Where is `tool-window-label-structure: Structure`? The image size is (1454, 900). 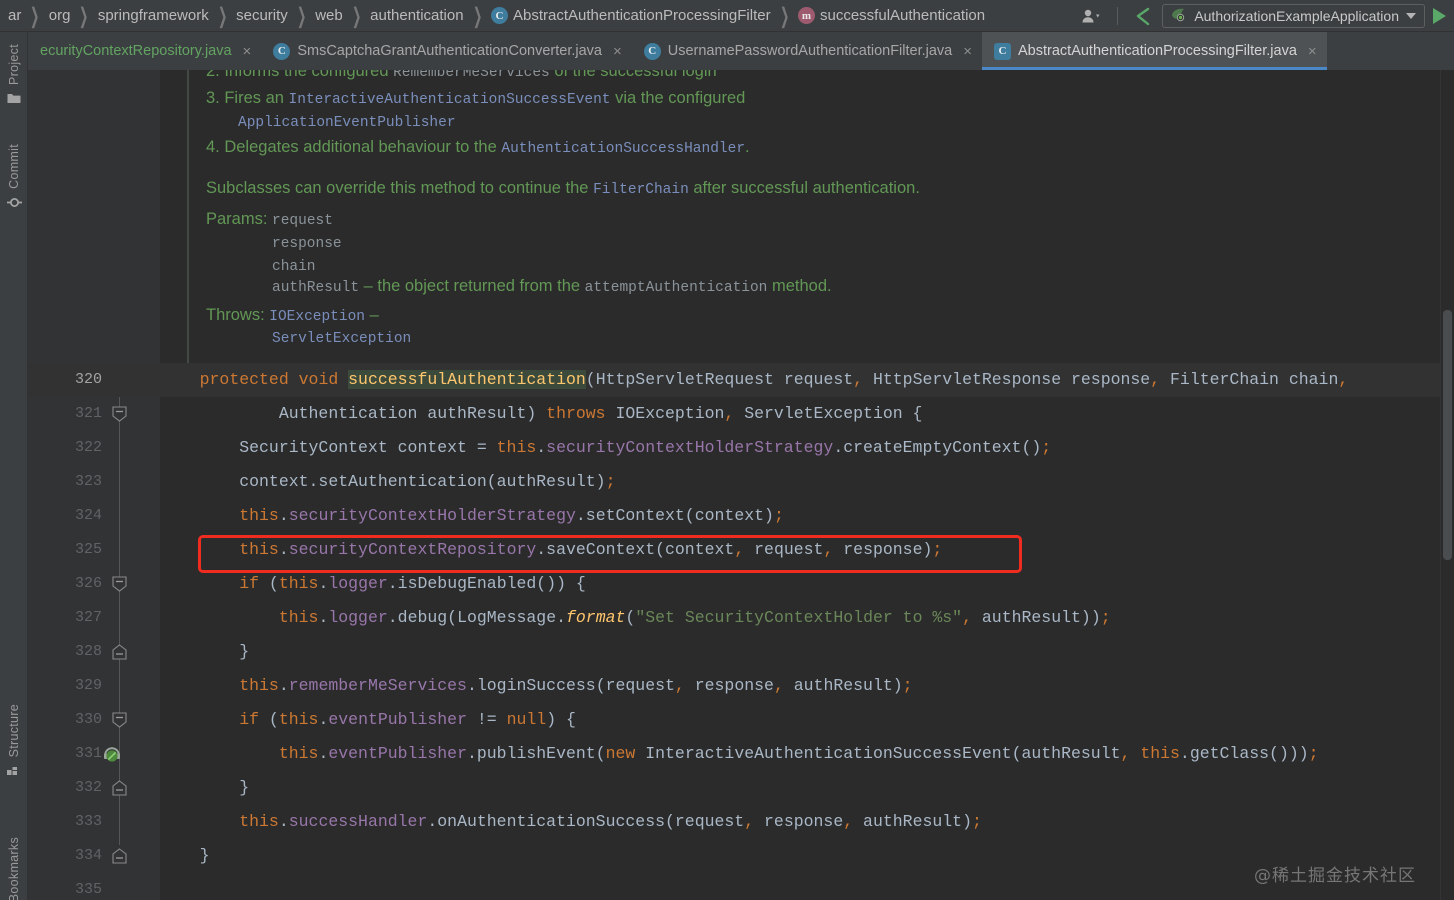 tool-window-label-structure: Structure is located at coordinates (14, 731).